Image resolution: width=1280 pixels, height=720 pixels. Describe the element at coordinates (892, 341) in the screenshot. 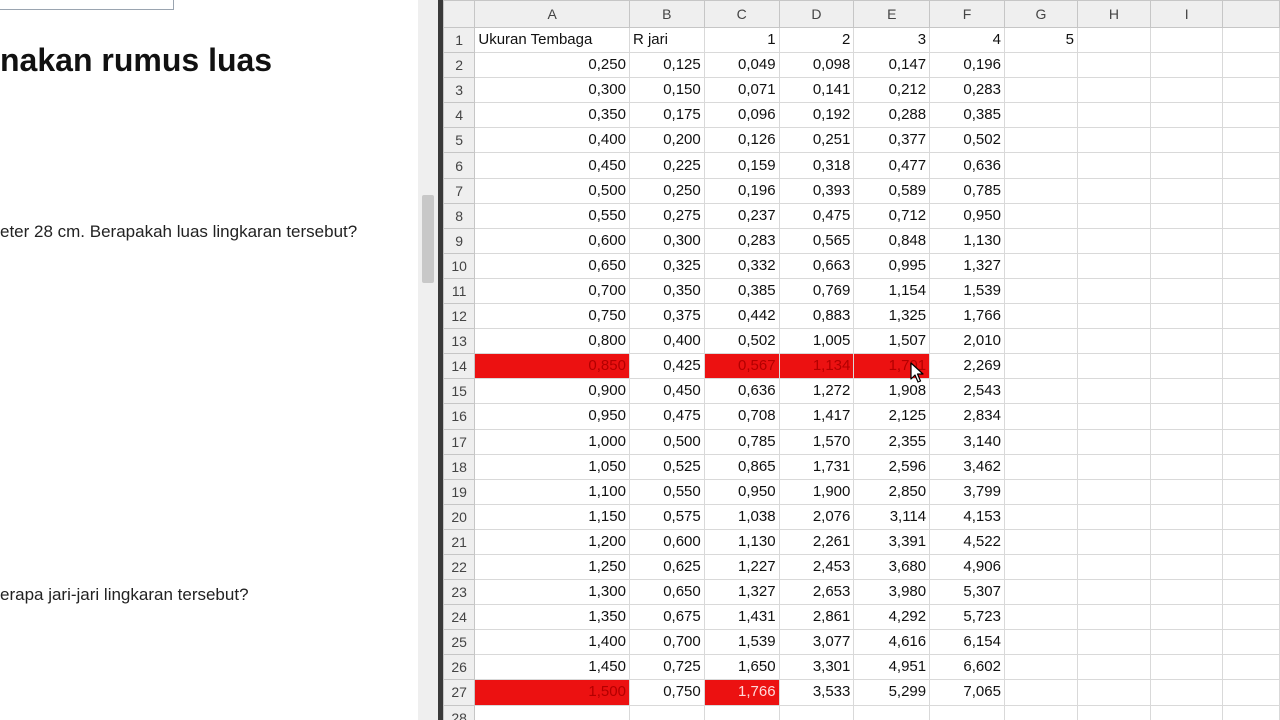

I see `cell-e13: 1,507` at that location.